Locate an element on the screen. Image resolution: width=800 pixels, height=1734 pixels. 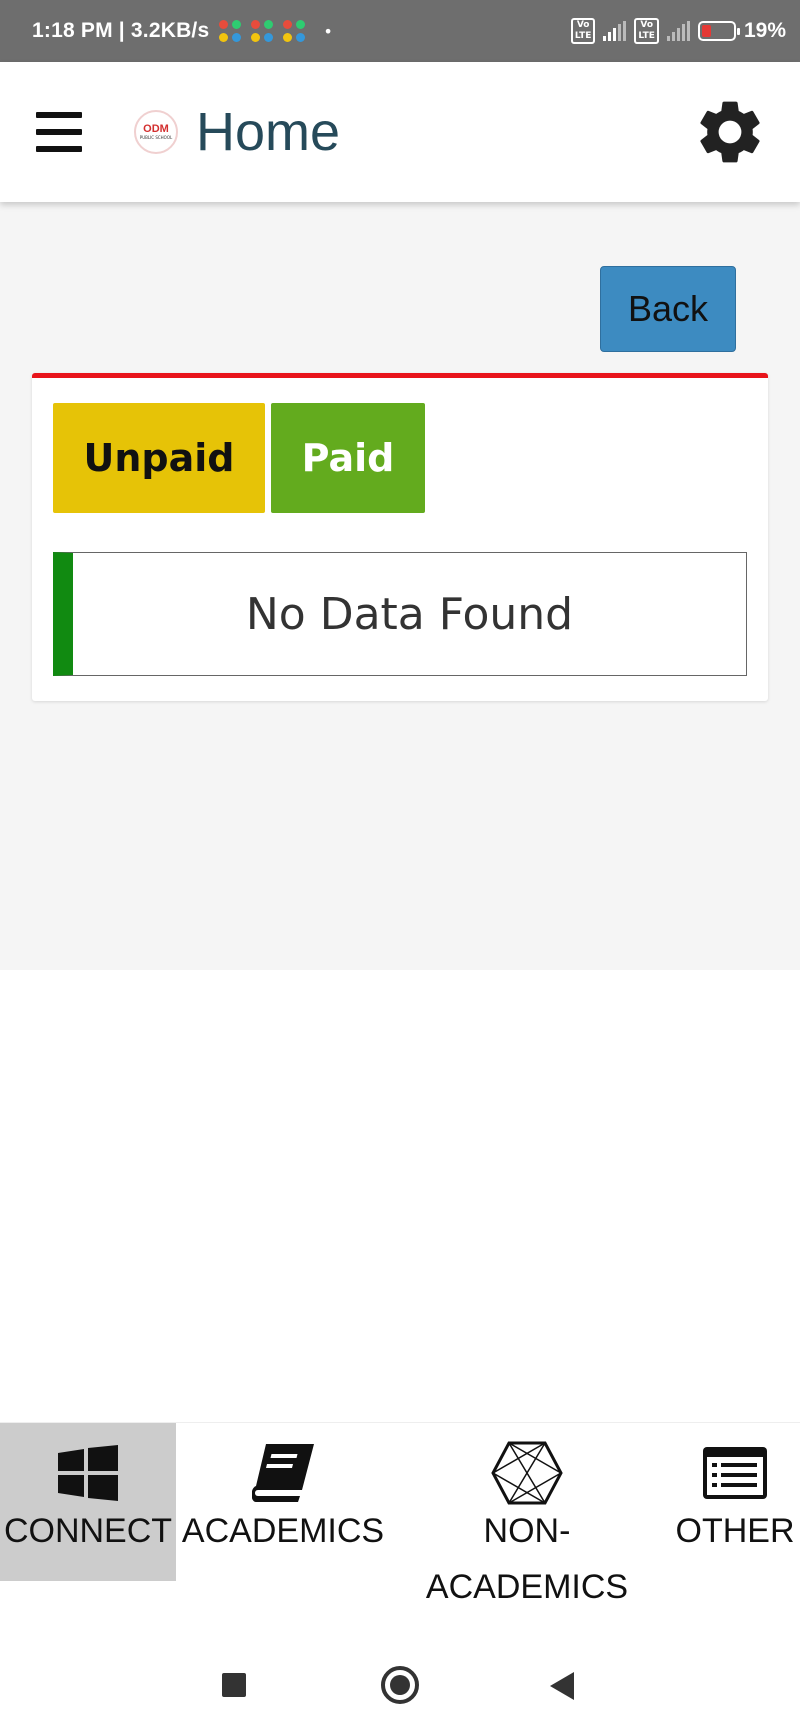
nav-connect: CONNECT is located at coordinates (88, 1502).